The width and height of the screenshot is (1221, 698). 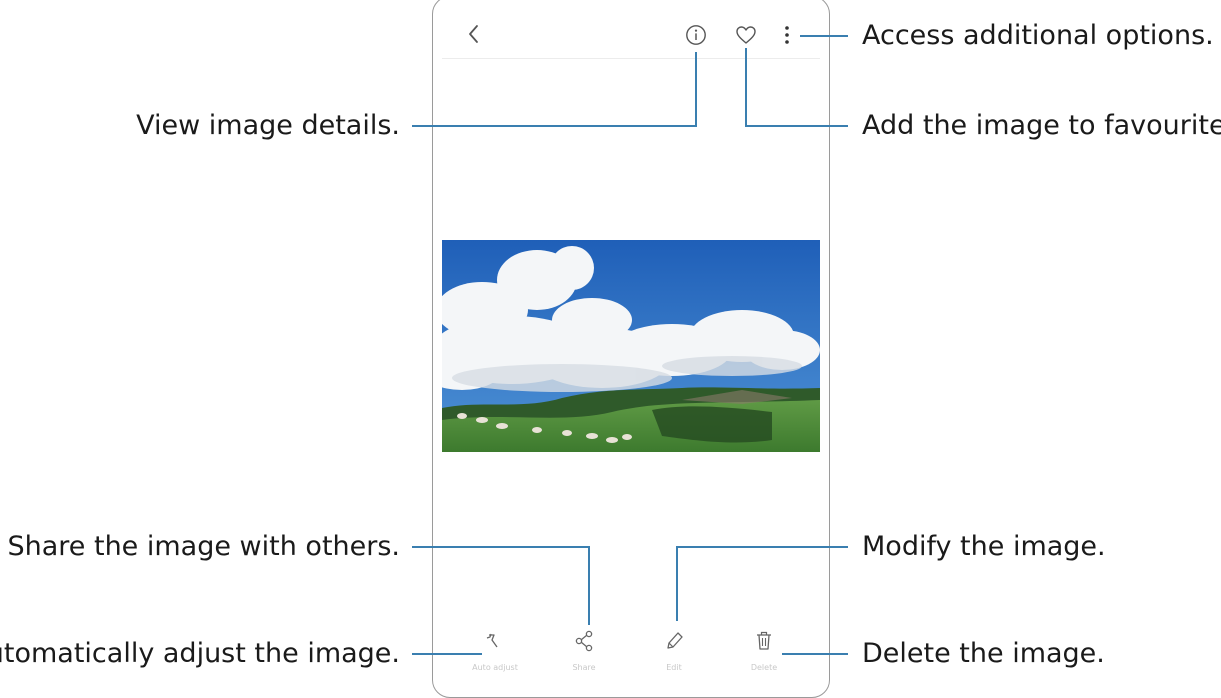 What do you see at coordinates (762, 583) in the screenshot?
I see `callout-line-edit` at bounding box center [762, 583].